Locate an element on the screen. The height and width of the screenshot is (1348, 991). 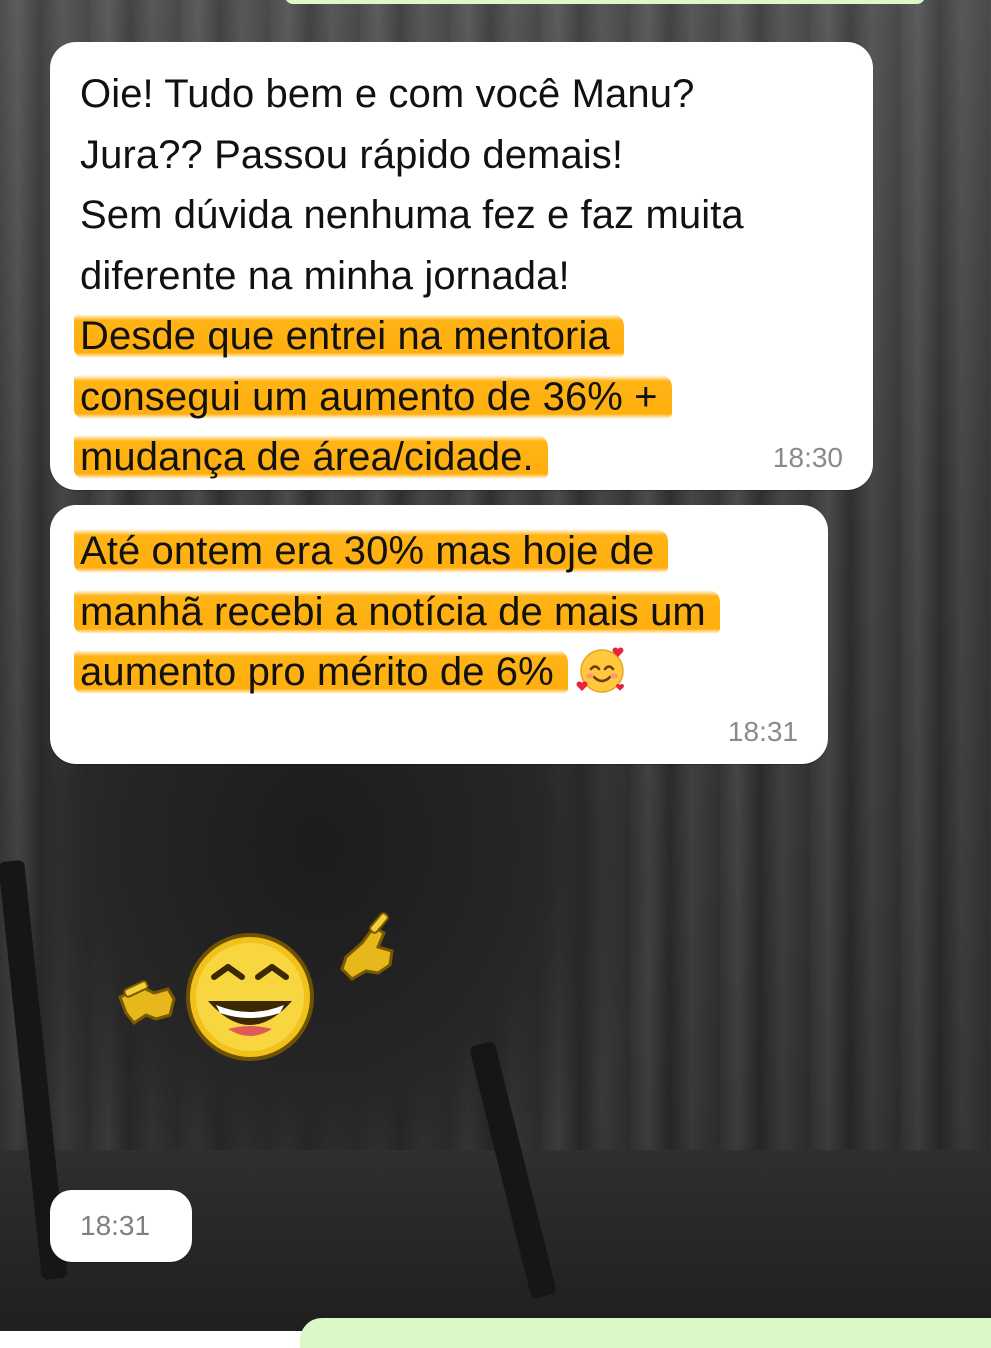
smiling-face-with-hearts-icon is located at coordinates (600, 670).